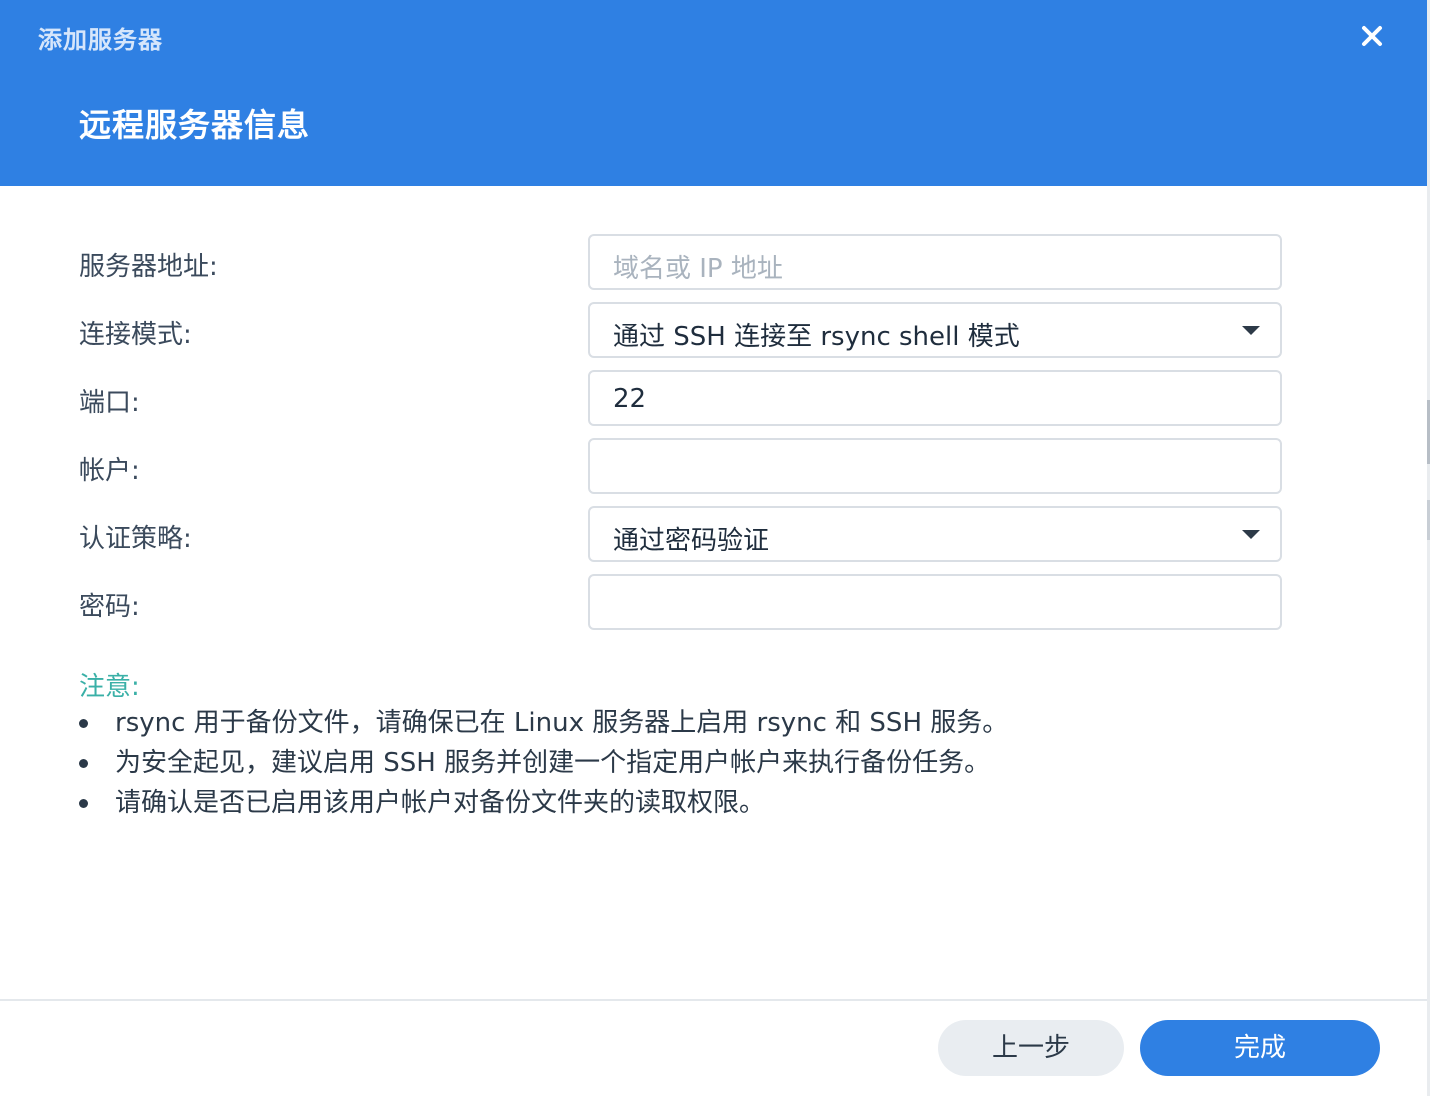  Describe the element at coordinates (935, 262) in the screenshot. I see `server-address-input: 域名或 IP 地址` at that location.